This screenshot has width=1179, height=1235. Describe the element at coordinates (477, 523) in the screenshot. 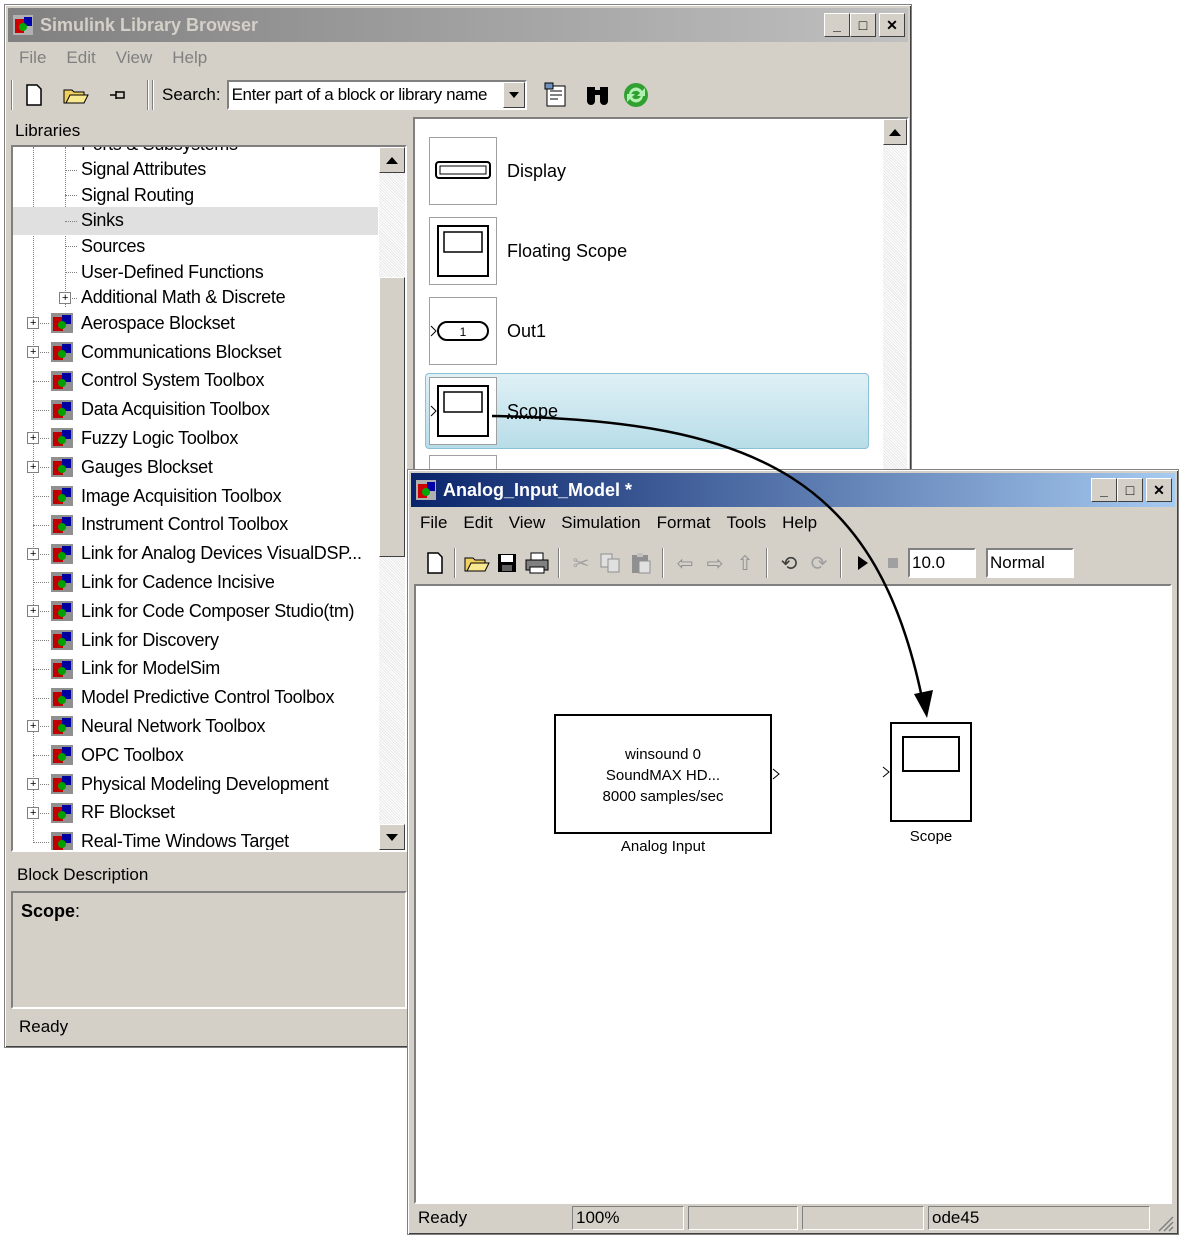

I see `model-menu-edit: Edit` at that location.